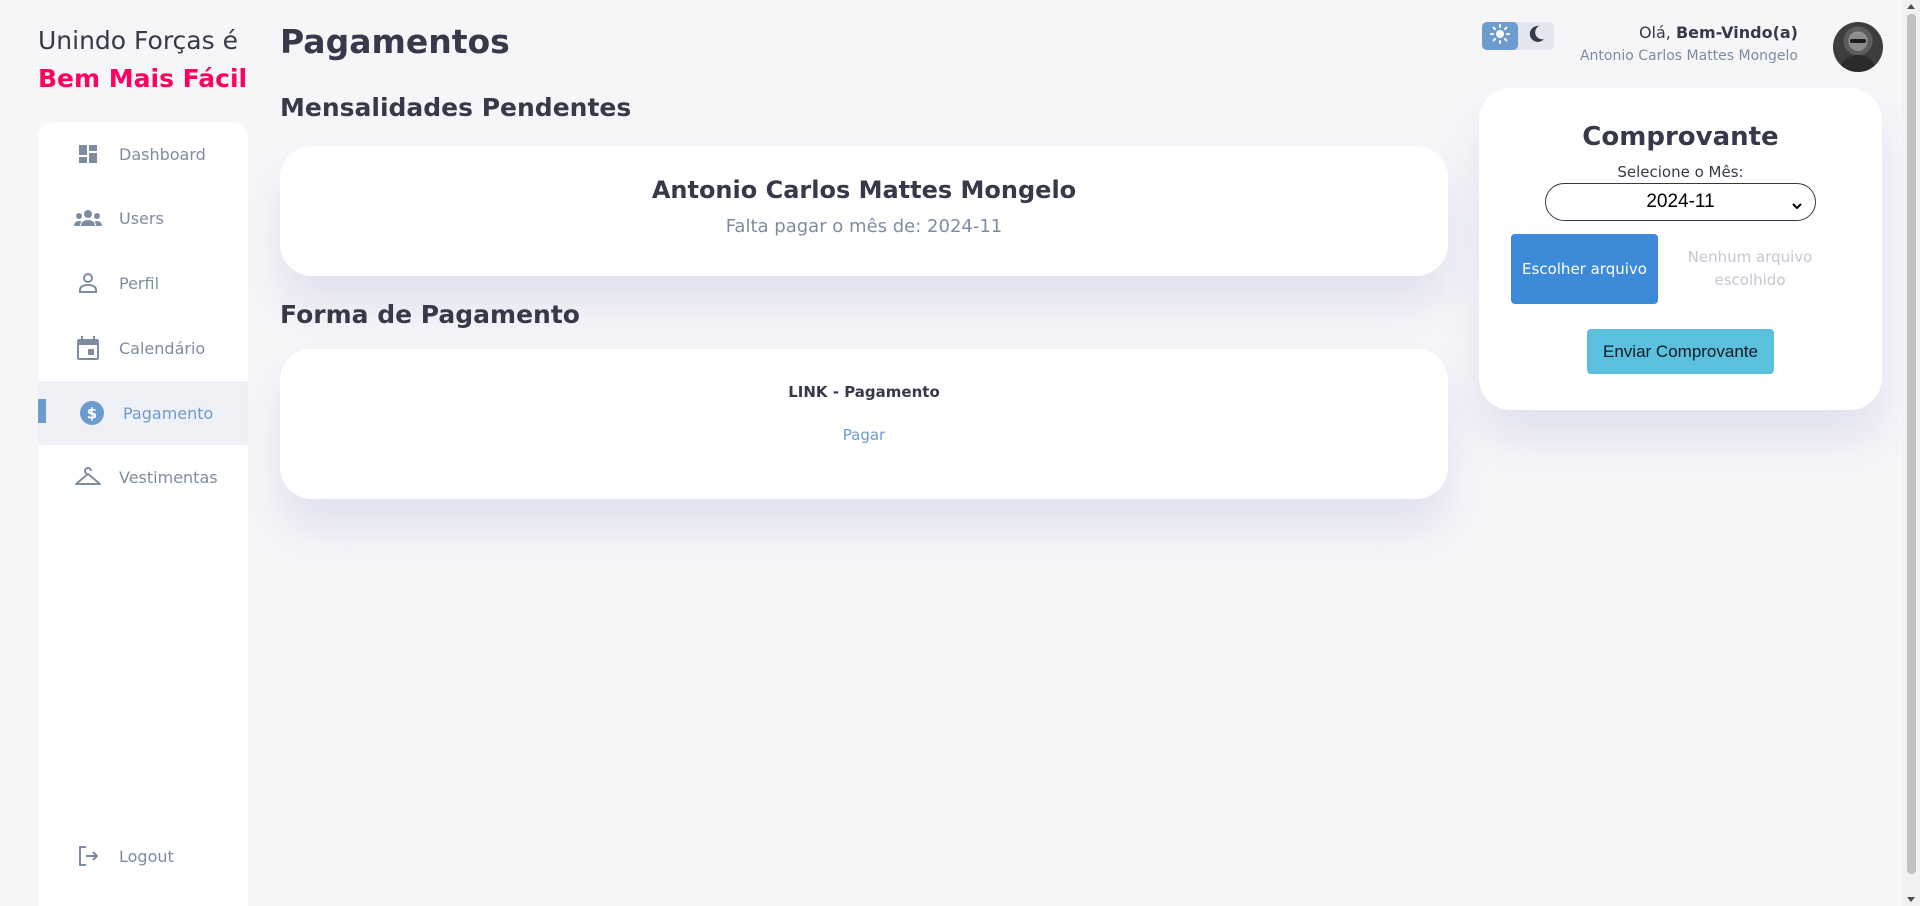 The width and height of the screenshot is (1920, 906). I want to click on page-title: Pagamentos, so click(395, 41).